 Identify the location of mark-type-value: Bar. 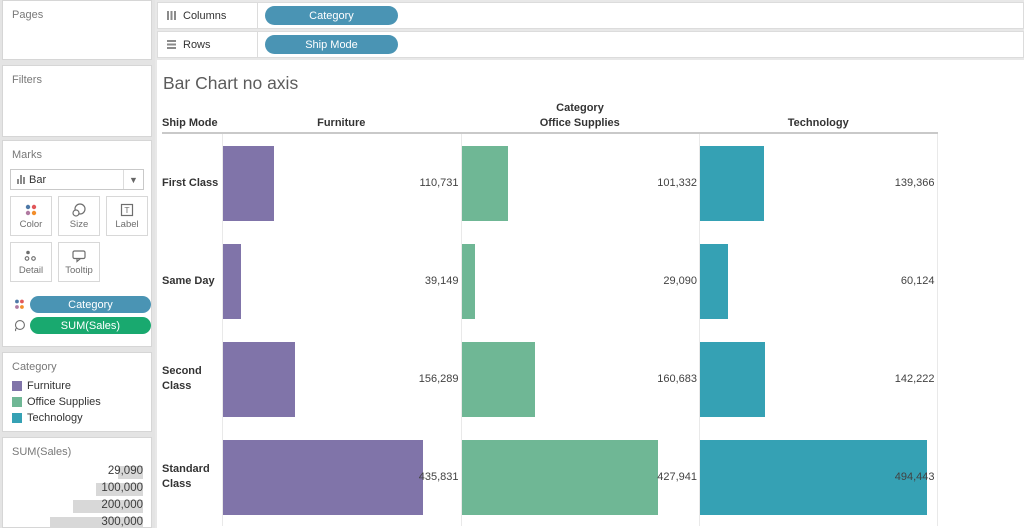
(38, 179).